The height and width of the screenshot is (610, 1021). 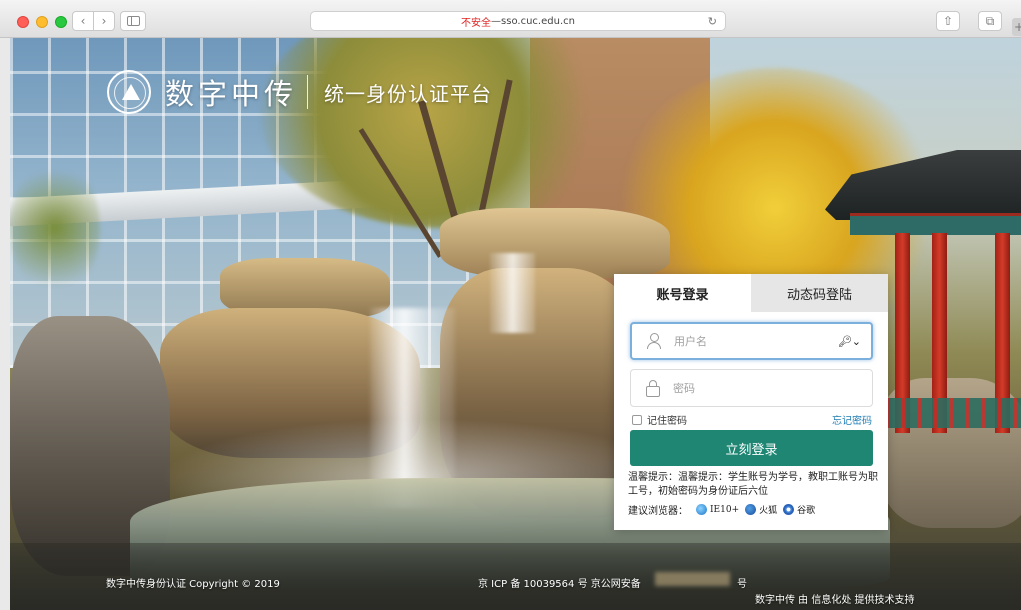 I want to click on browser-name: 火狐, so click(x=768, y=511).